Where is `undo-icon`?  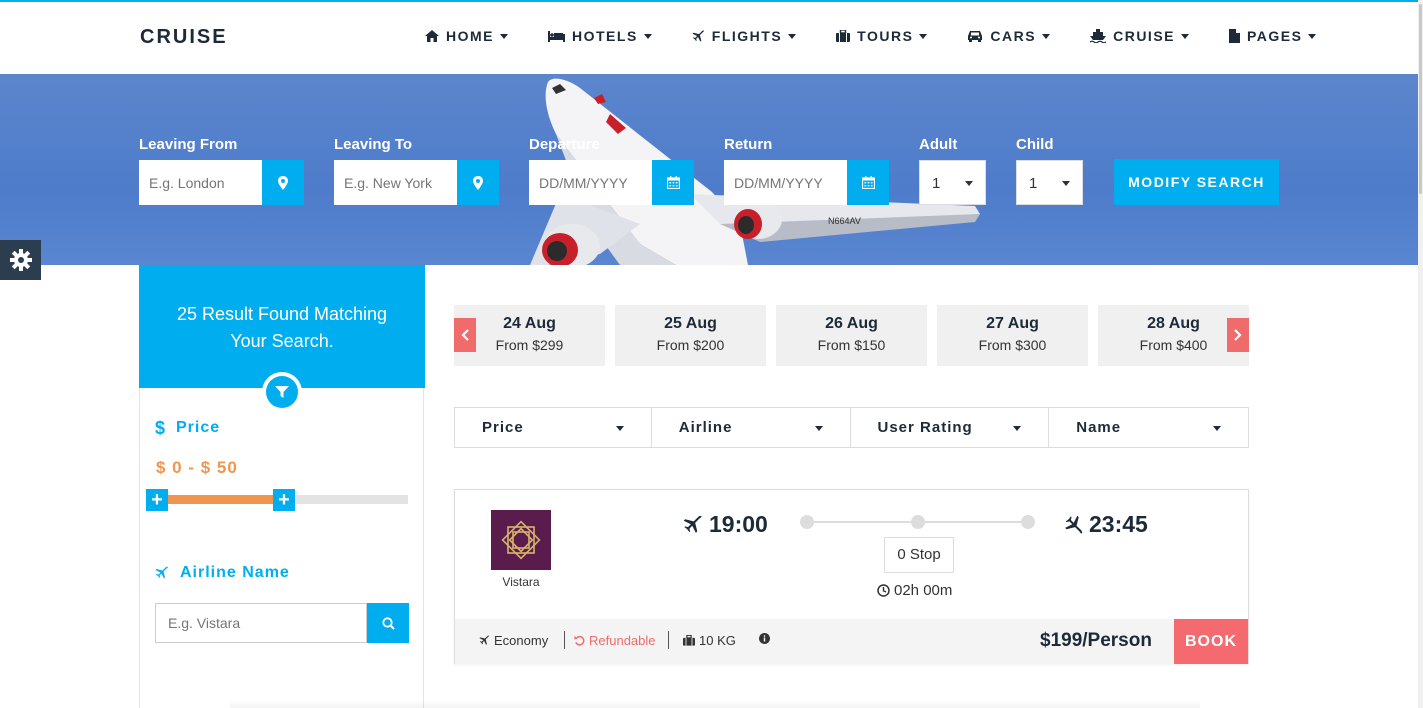 undo-icon is located at coordinates (579, 640).